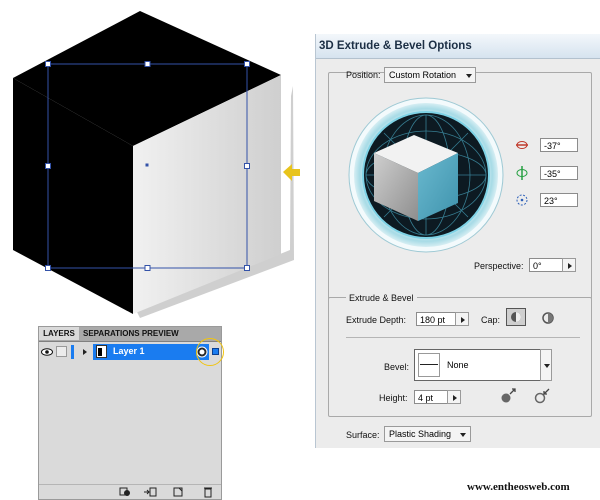 The height and width of the screenshot is (500, 600). I want to click on surface-select: Plastic Shading, so click(427, 434).